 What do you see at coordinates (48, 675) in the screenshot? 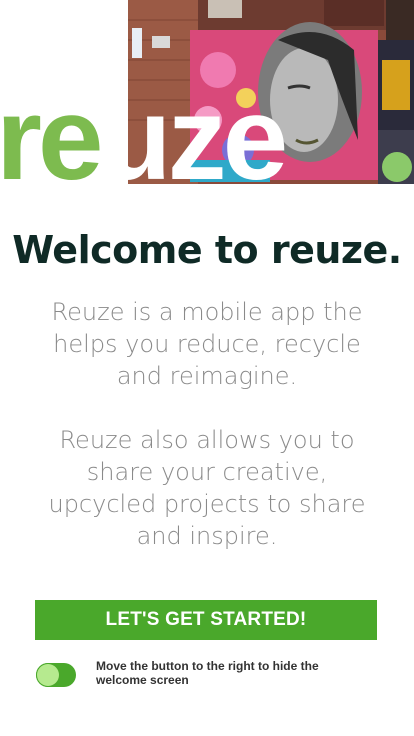
I see `toggle-knob` at bounding box center [48, 675].